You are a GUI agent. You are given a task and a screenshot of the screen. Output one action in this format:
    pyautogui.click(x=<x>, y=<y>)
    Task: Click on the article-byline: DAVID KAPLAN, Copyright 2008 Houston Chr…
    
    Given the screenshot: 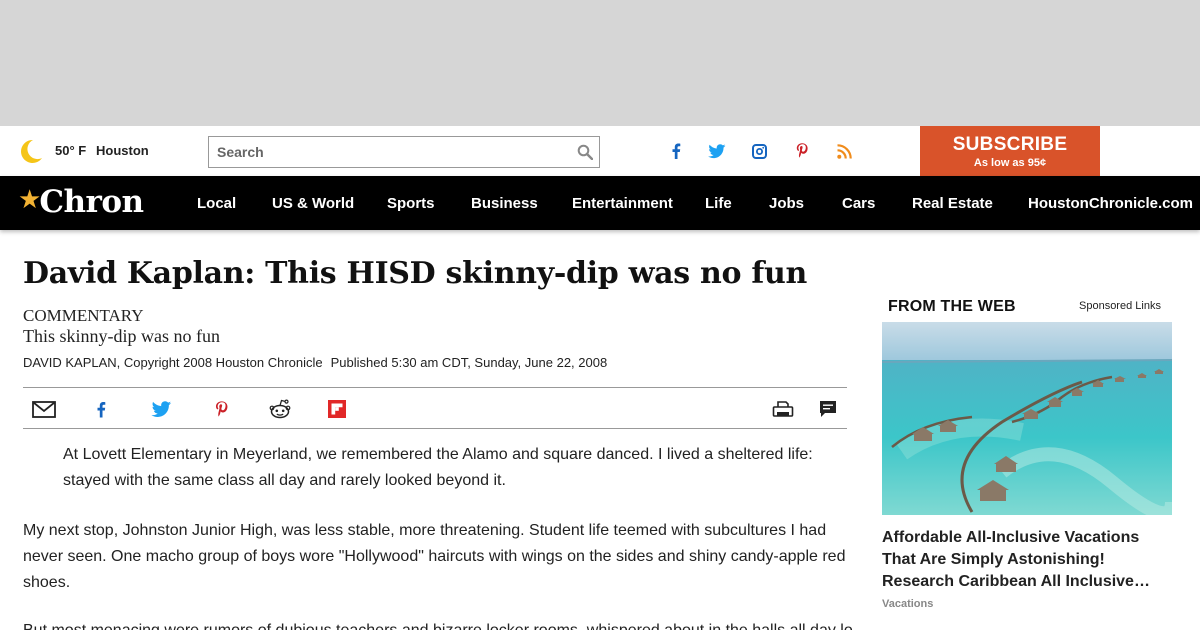 What is the action you would take?
    pyautogui.click(x=315, y=362)
    